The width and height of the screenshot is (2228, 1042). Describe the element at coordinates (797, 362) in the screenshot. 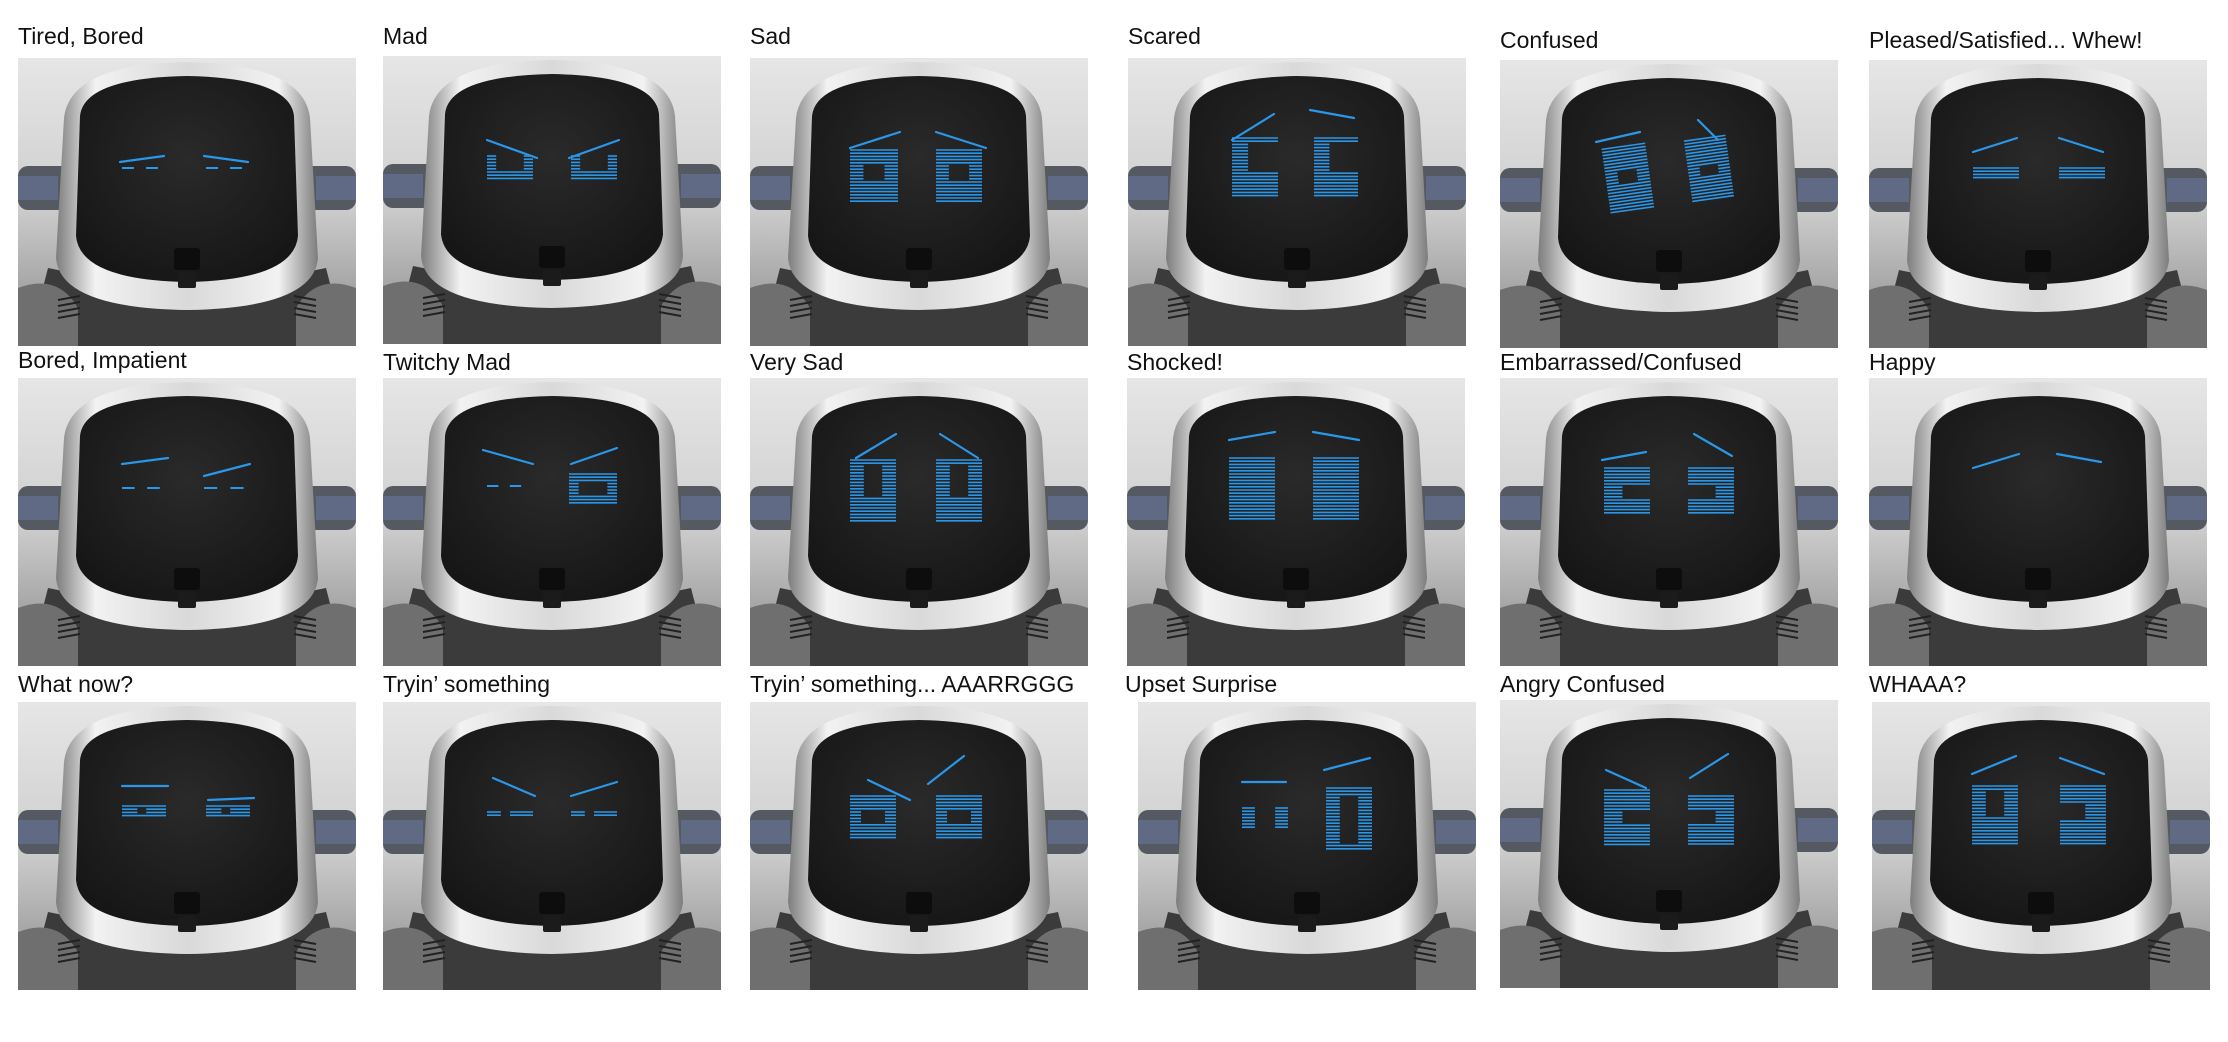

I see `panel-label: Very Sad` at that location.